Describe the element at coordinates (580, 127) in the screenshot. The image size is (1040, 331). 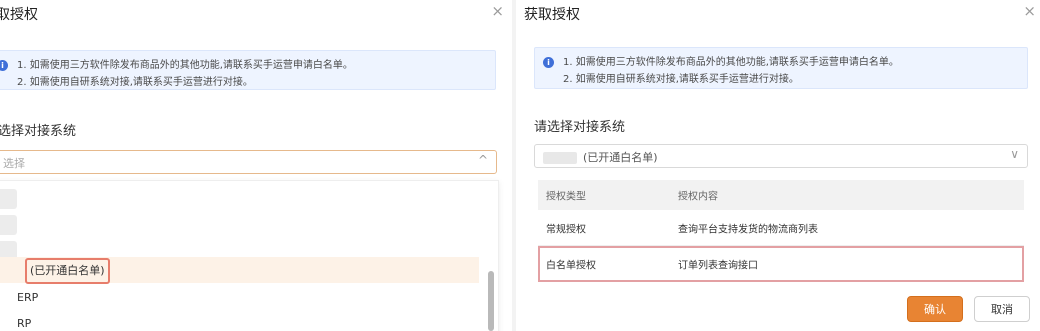
I see `field-label: 请选择对接系统` at that location.